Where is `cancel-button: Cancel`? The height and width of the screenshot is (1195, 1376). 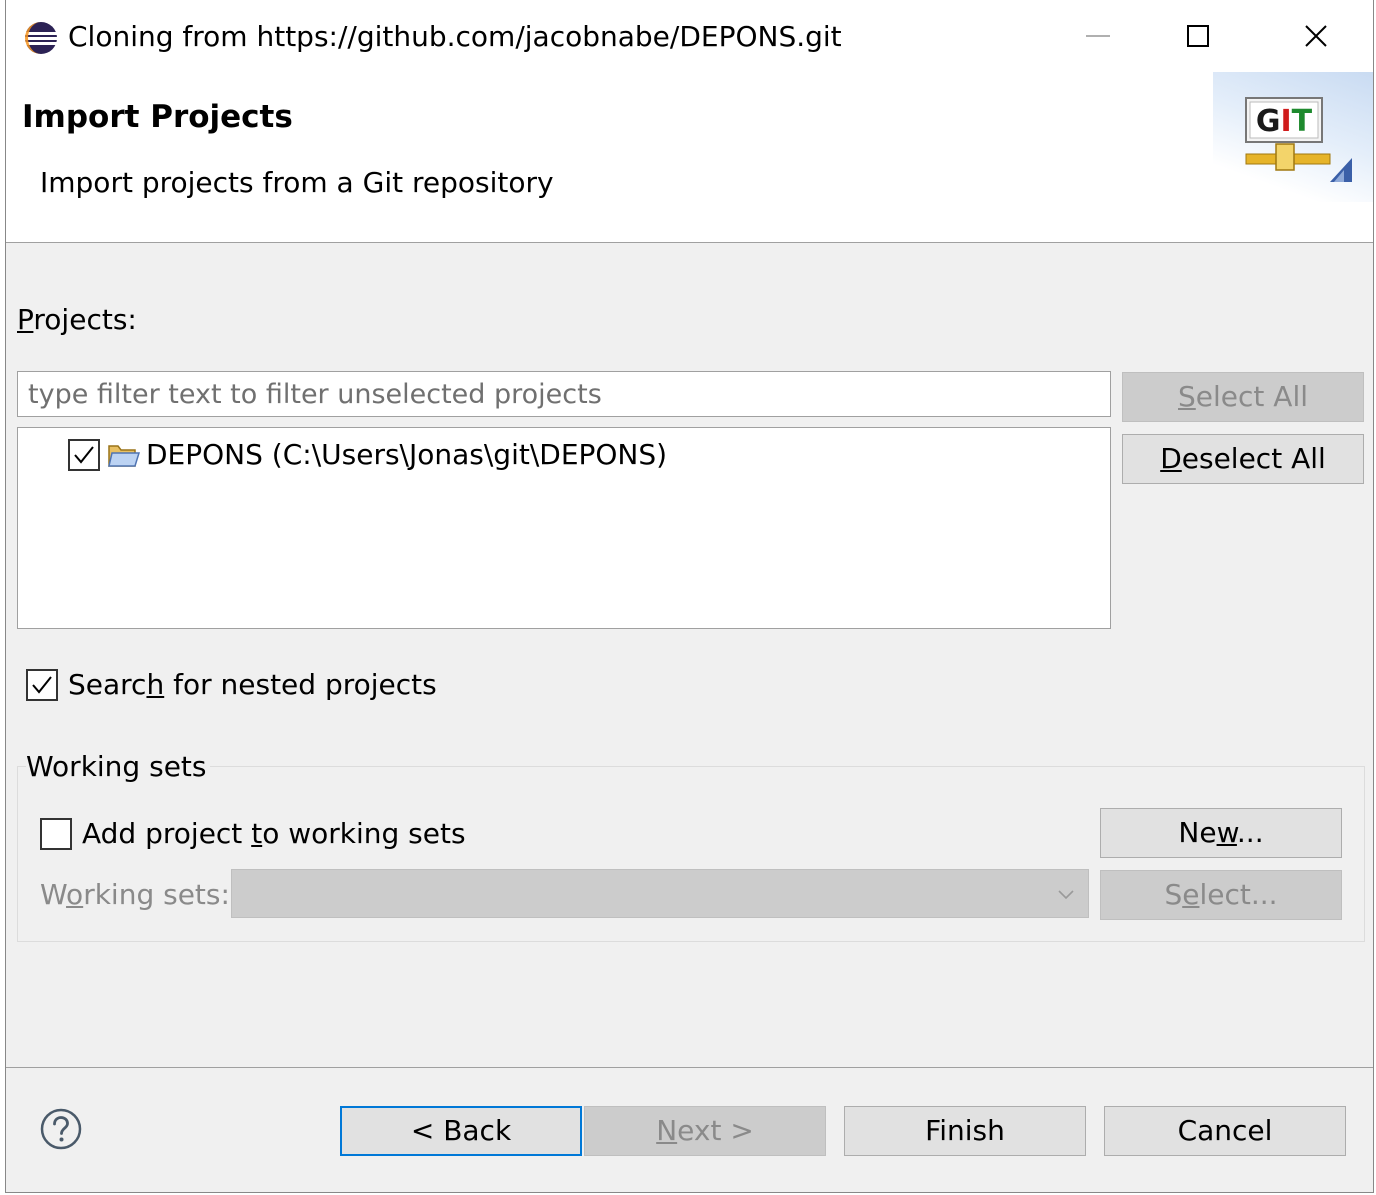 cancel-button: Cancel is located at coordinates (1225, 1131).